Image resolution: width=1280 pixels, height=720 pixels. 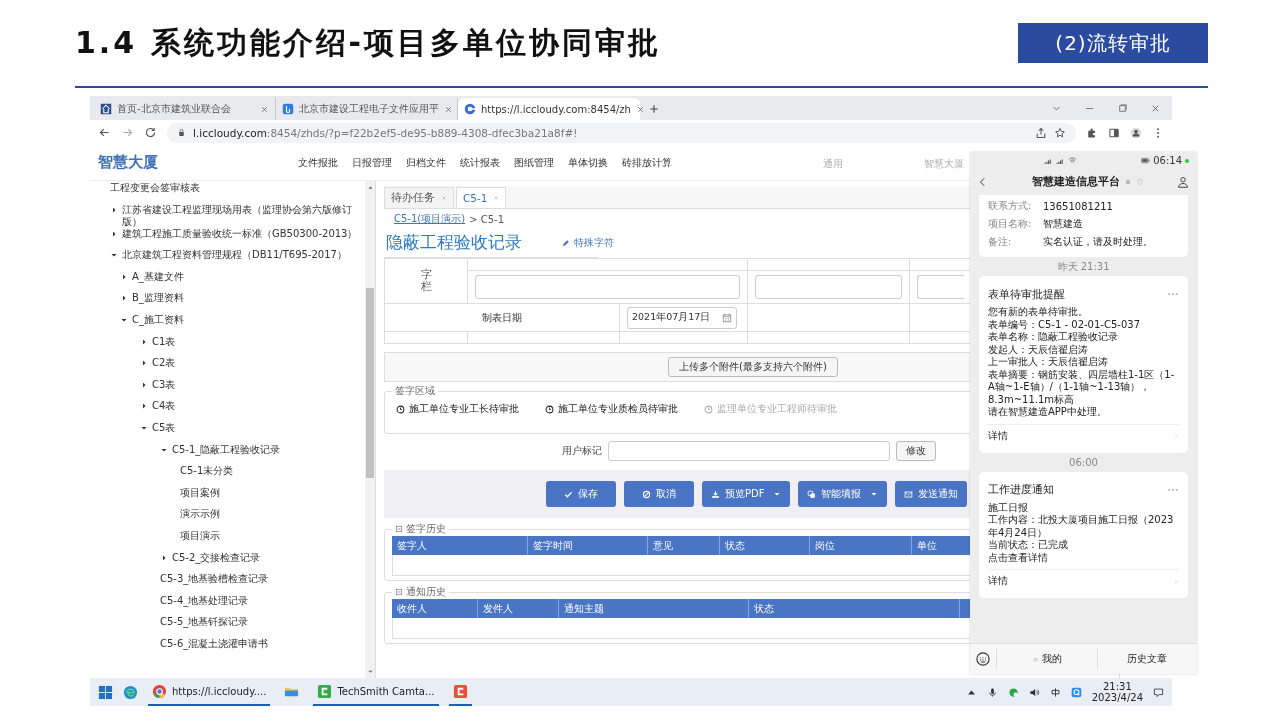 I want to click on message-line: 当前状态：已完成, so click(x=1028, y=545).